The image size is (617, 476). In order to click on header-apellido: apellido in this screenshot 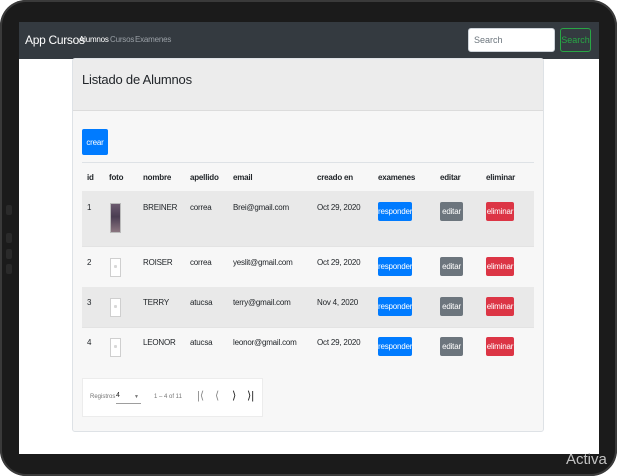, I will do `click(204, 177)`.